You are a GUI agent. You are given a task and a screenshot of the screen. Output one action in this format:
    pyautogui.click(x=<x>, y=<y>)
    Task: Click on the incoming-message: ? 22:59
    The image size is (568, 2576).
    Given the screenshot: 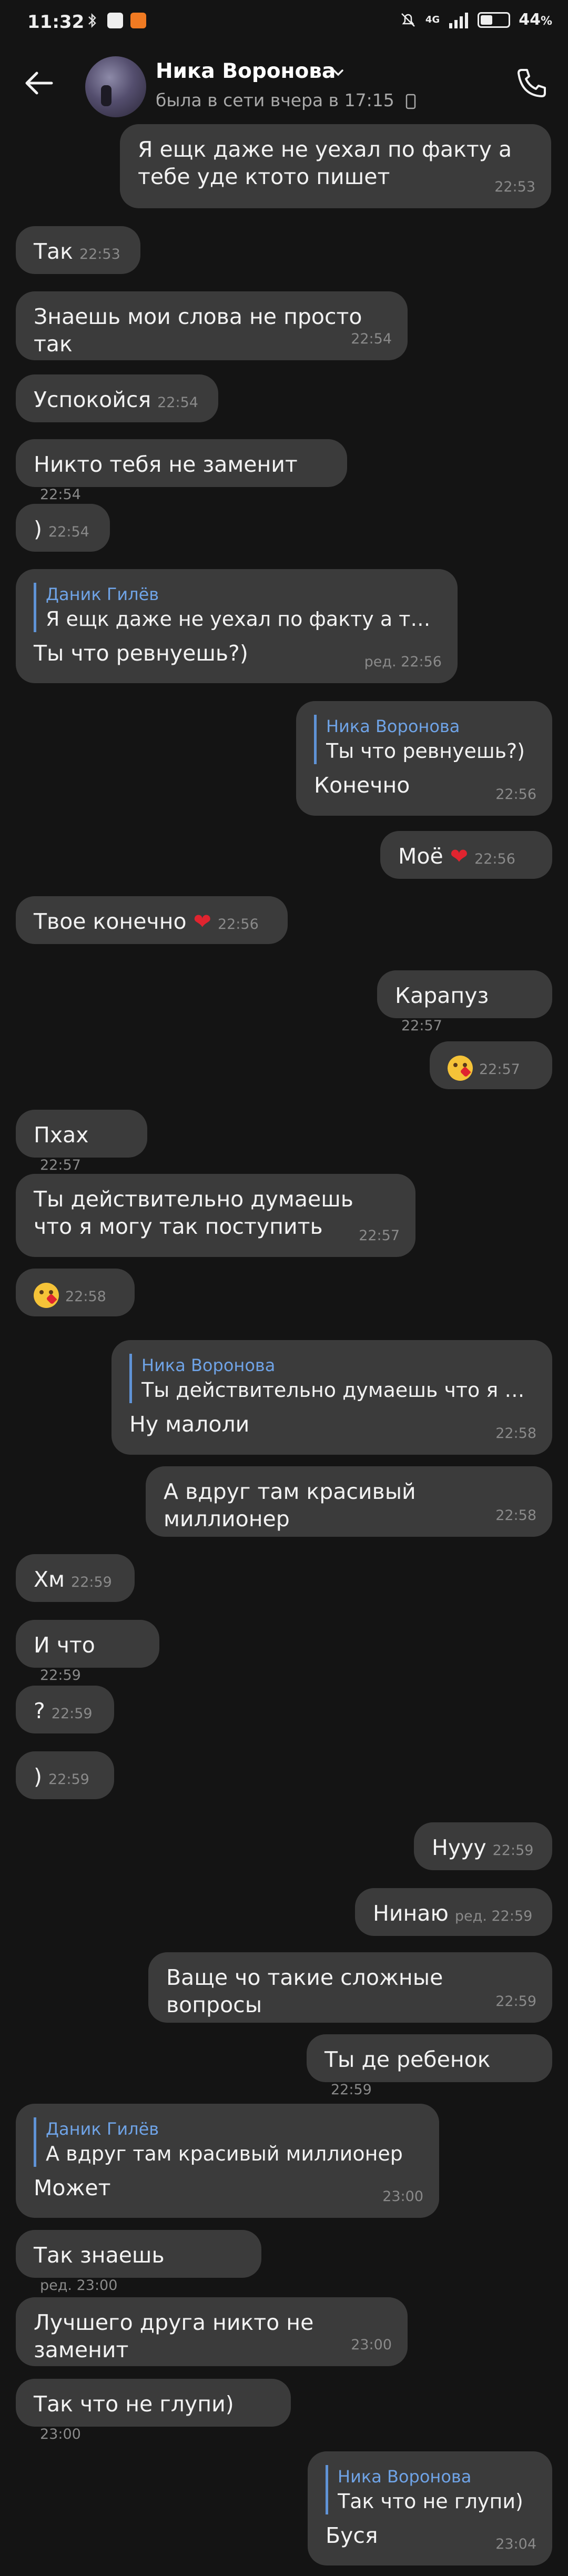 What is the action you would take?
    pyautogui.click(x=65, y=1709)
    